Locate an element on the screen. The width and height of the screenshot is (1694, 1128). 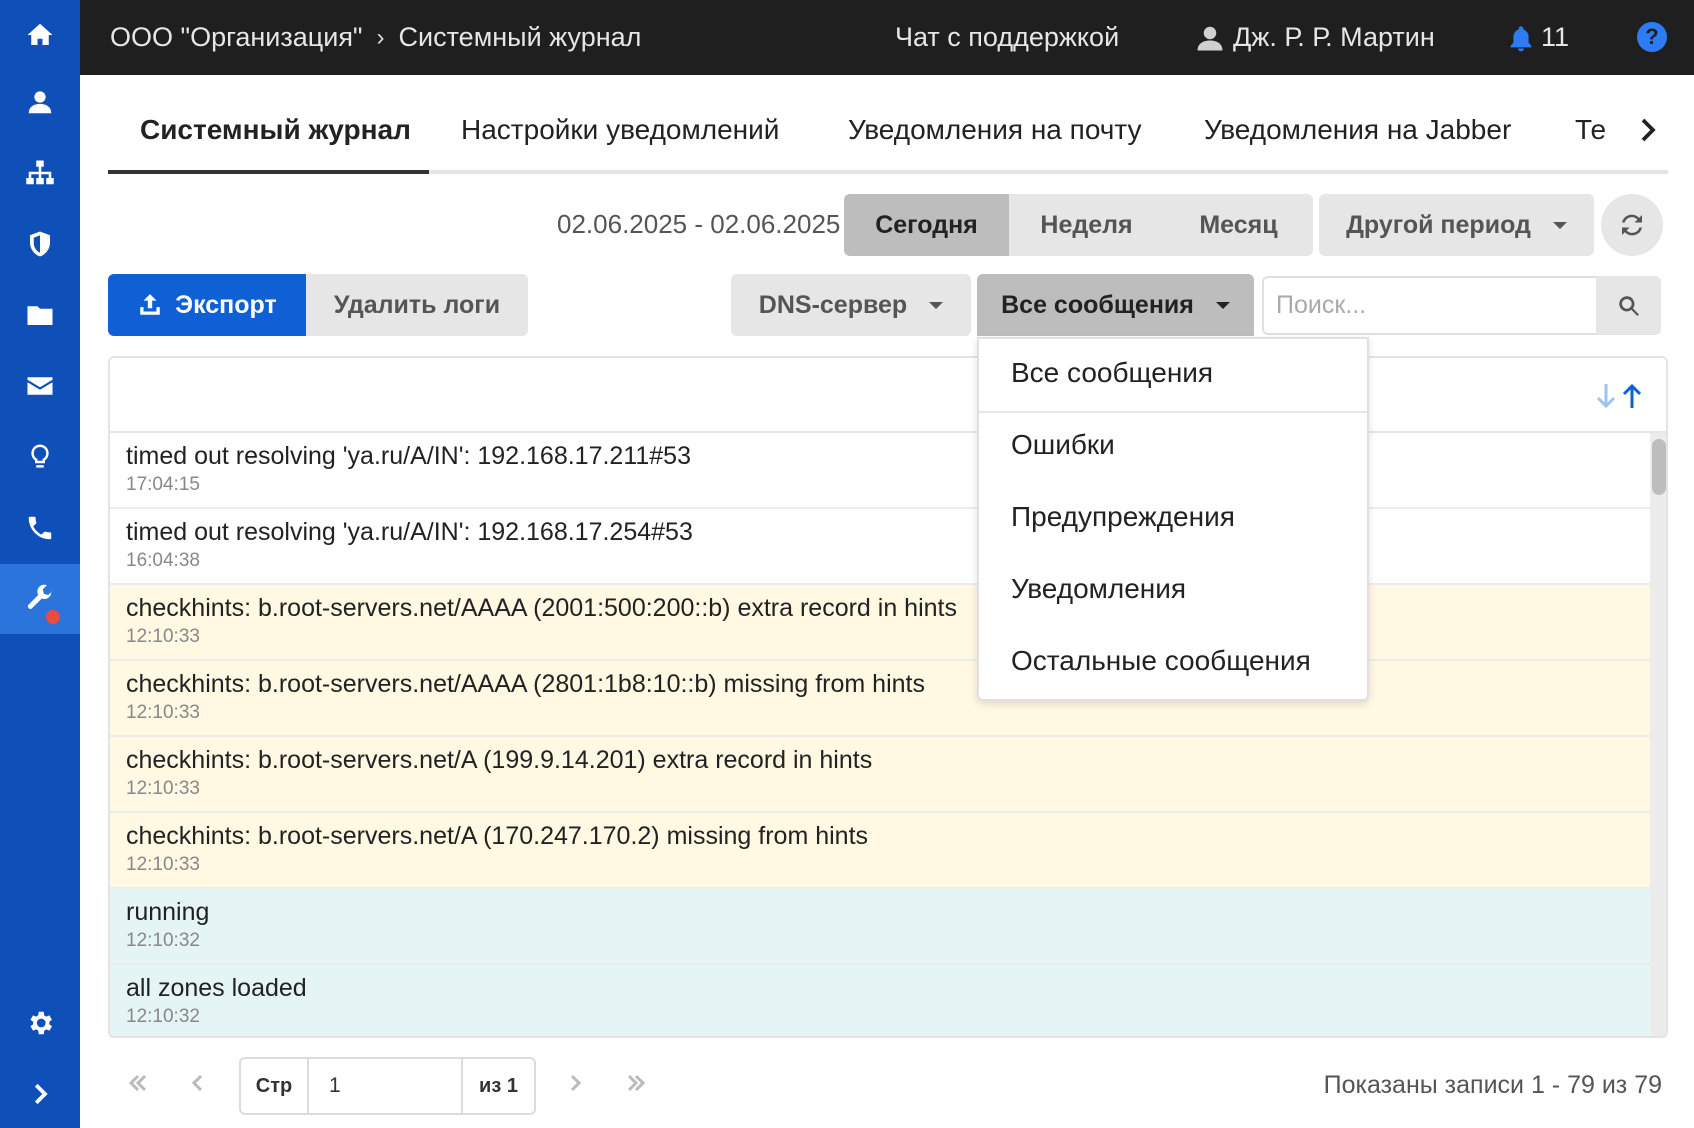
tab-overflow: Те is located at coordinates (1578, 135).